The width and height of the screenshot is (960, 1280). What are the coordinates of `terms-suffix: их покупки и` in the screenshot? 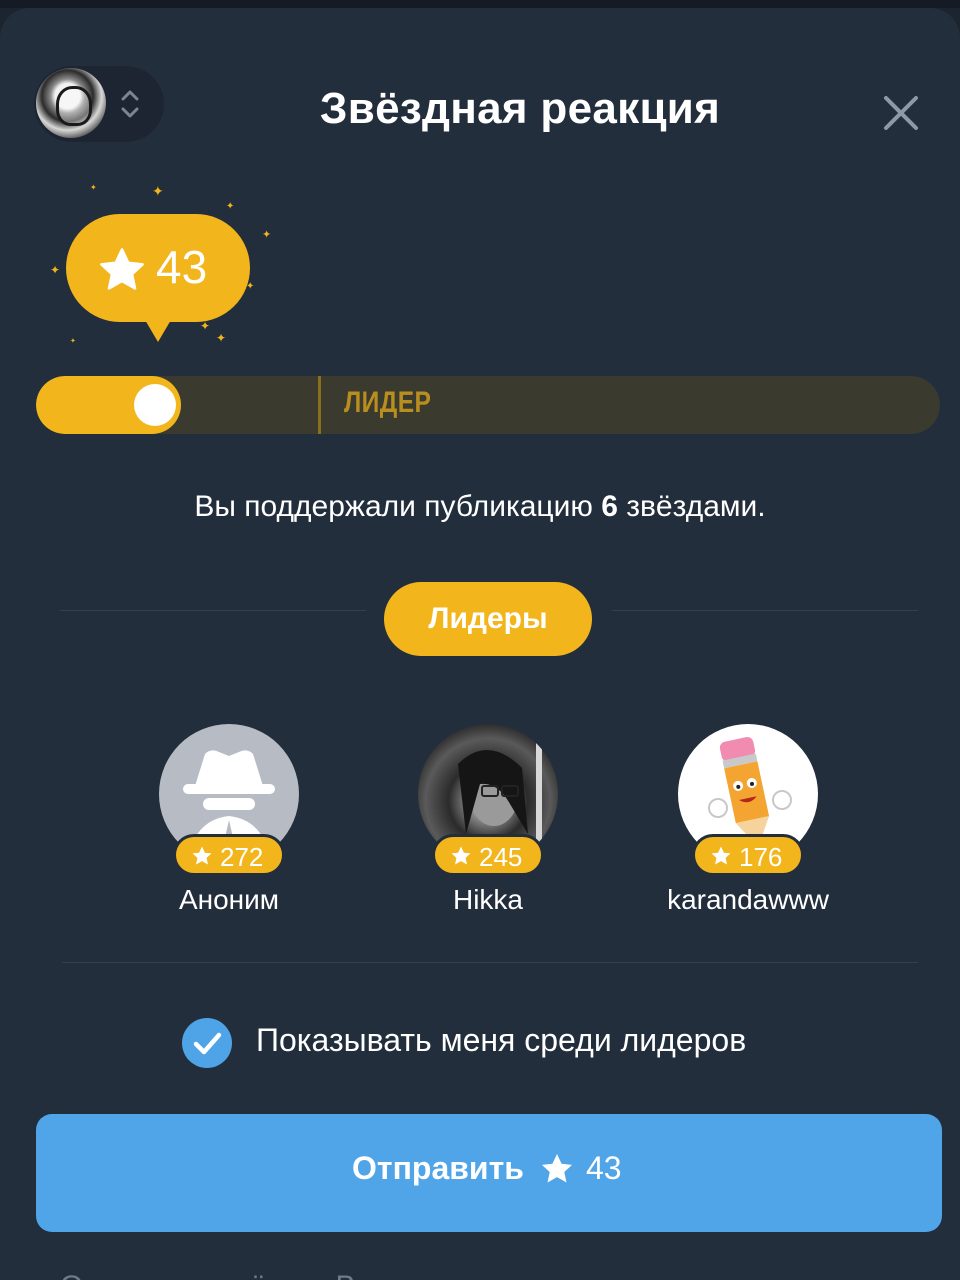 It's located at (767, 1275).